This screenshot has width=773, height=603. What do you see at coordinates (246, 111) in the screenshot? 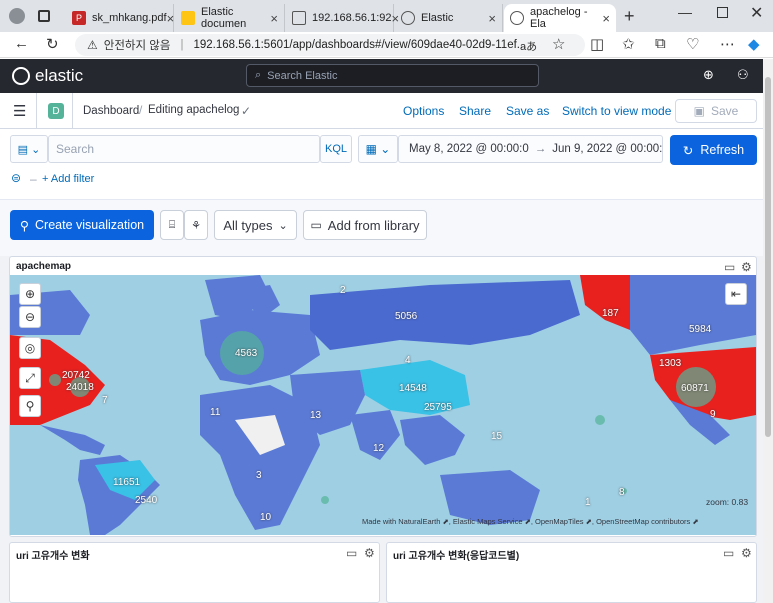
I see `check-icon: ✓` at bounding box center [246, 111].